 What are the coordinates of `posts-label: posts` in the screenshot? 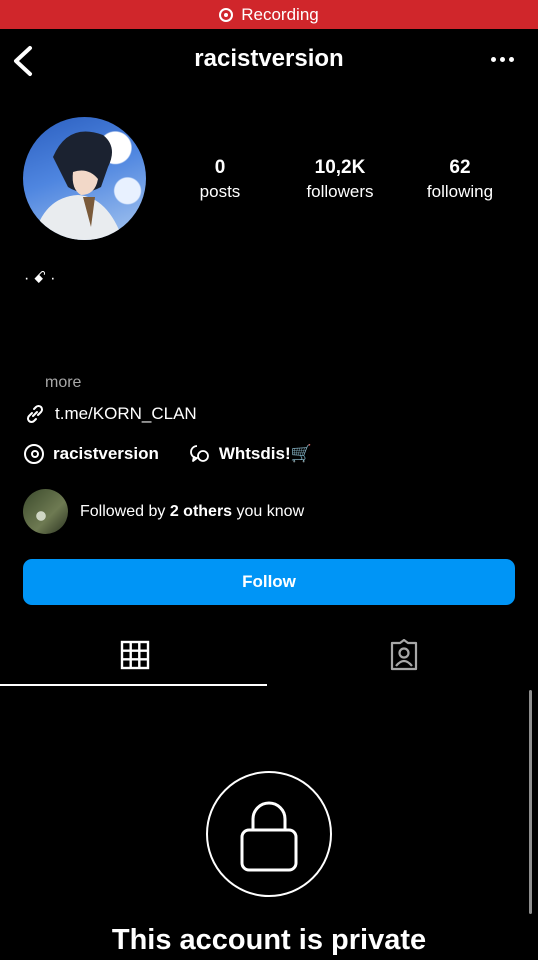 It's located at (220, 191).